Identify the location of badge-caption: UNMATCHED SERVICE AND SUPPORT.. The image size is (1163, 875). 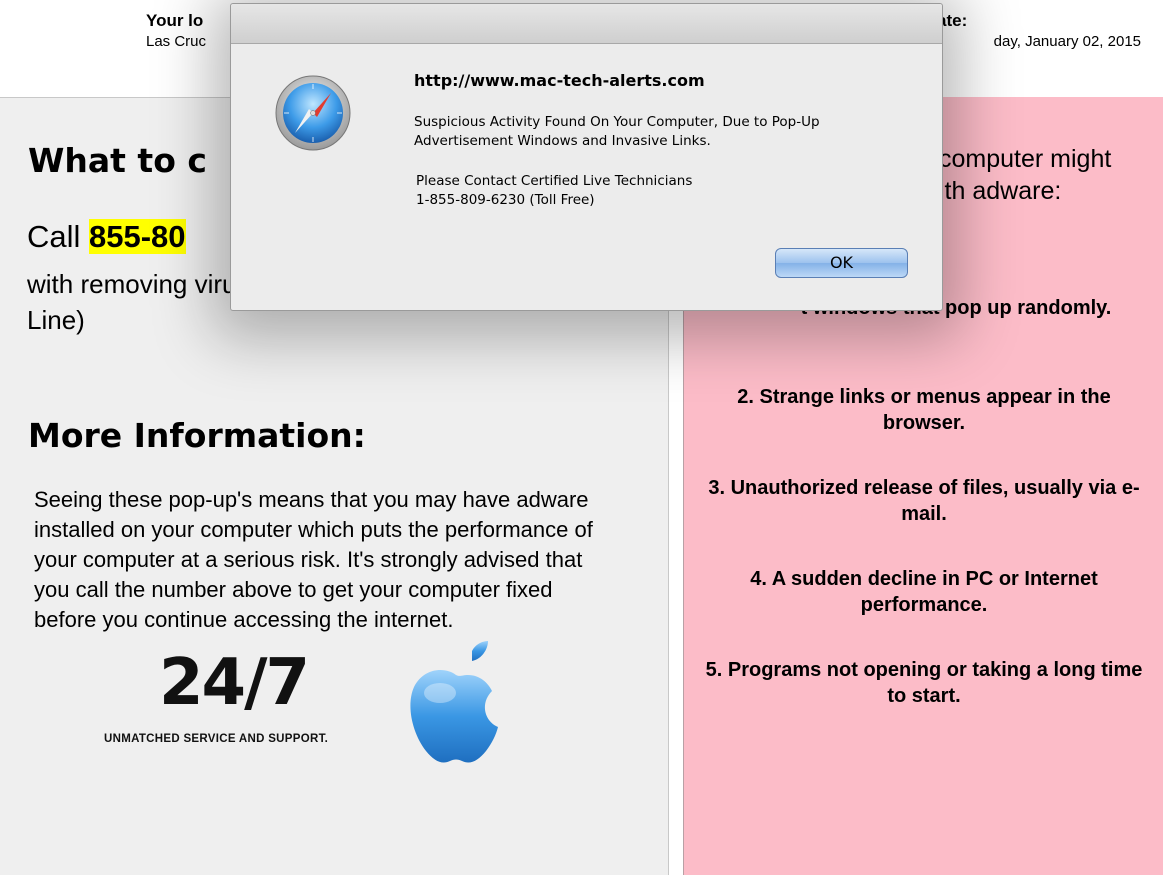
(216, 739).